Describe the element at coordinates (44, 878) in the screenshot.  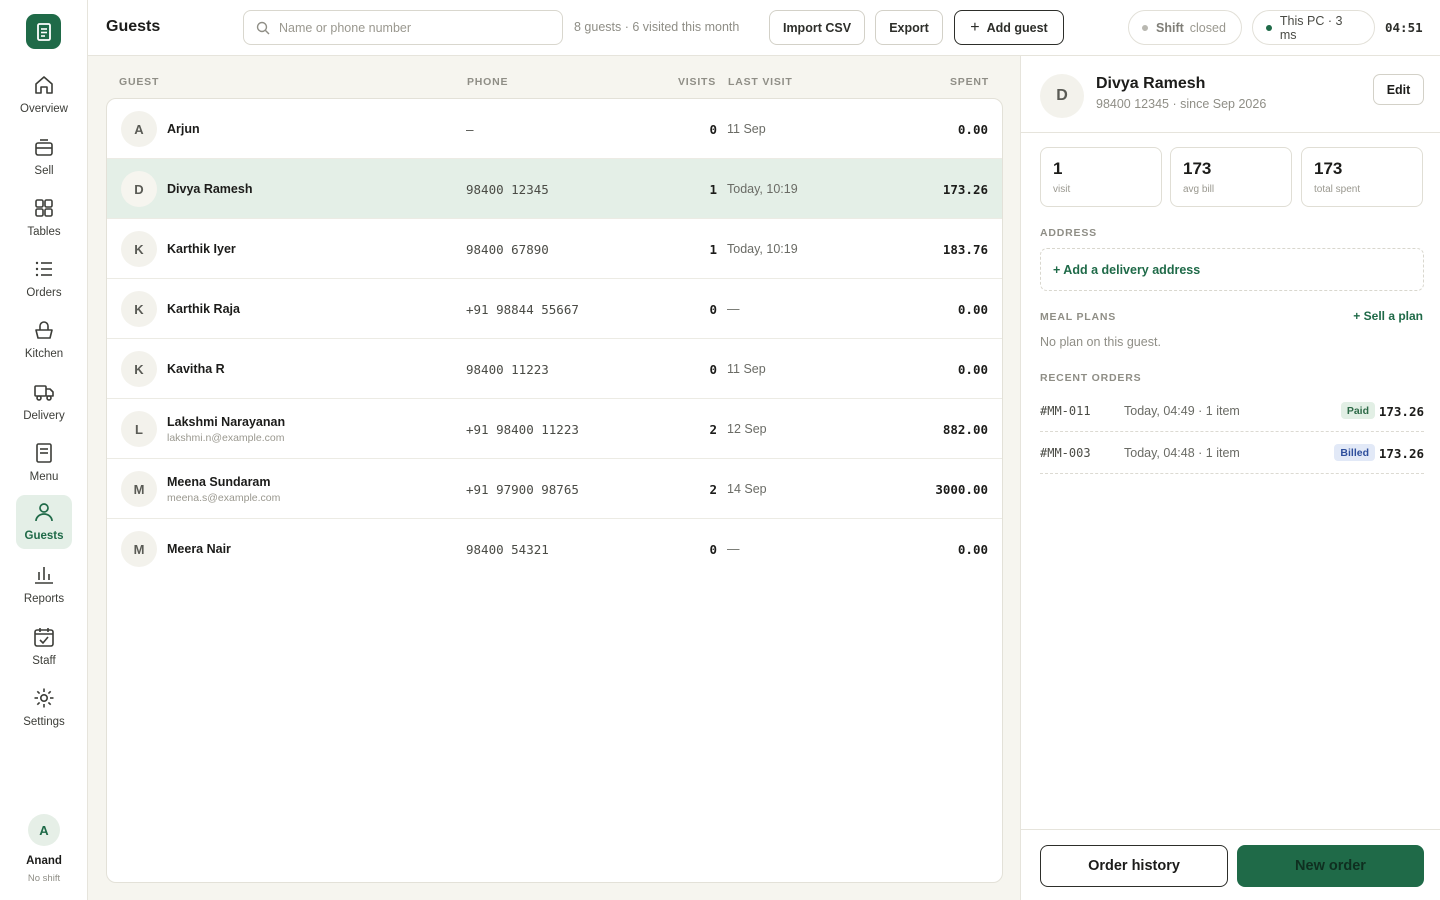
I see `user-shift-status: No shift` at that location.